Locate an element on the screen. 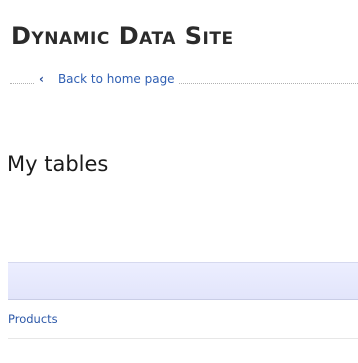 The width and height of the screenshot is (358, 363). back-link-row: ‹ Back to home page is located at coordinates (184, 82).